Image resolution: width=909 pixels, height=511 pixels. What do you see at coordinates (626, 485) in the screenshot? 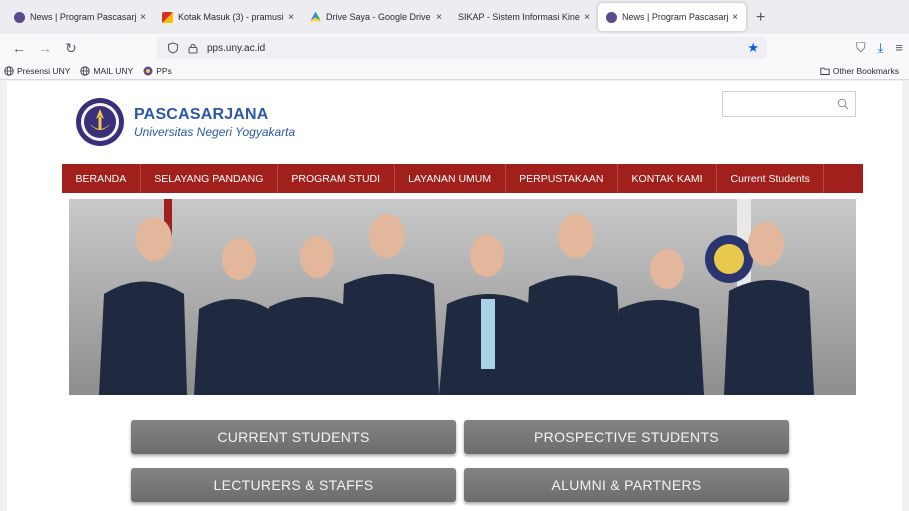
I see `alumni-partners-button: ALUMNI & PARTNERS` at bounding box center [626, 485].